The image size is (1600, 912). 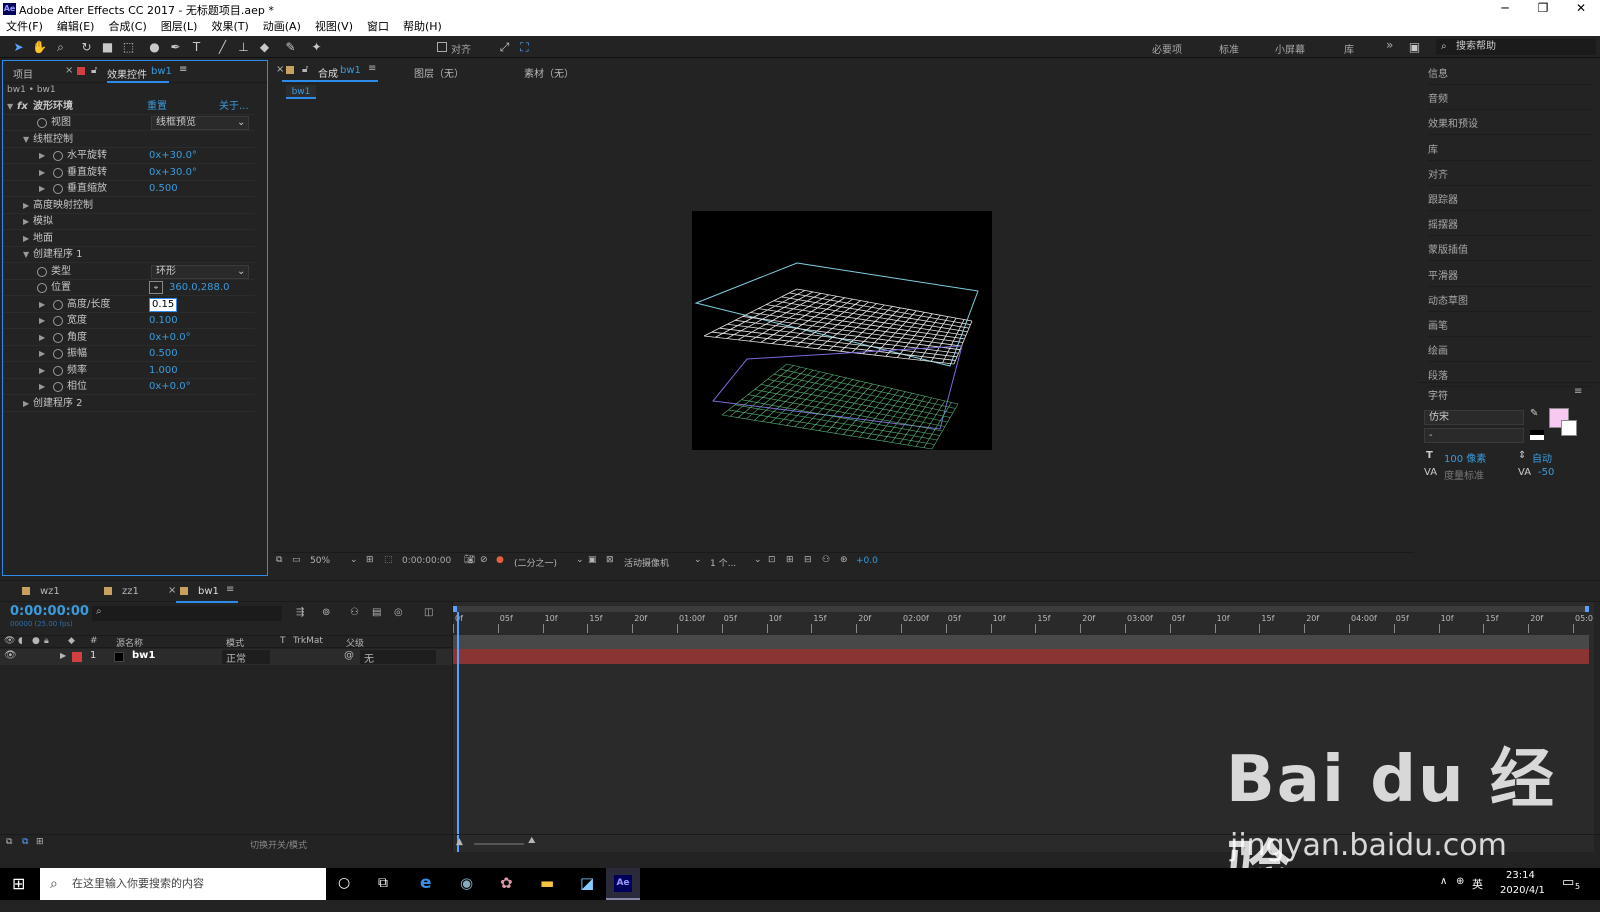 I want to click on menu-animation: 动画(A), so click(x=282, y=27).